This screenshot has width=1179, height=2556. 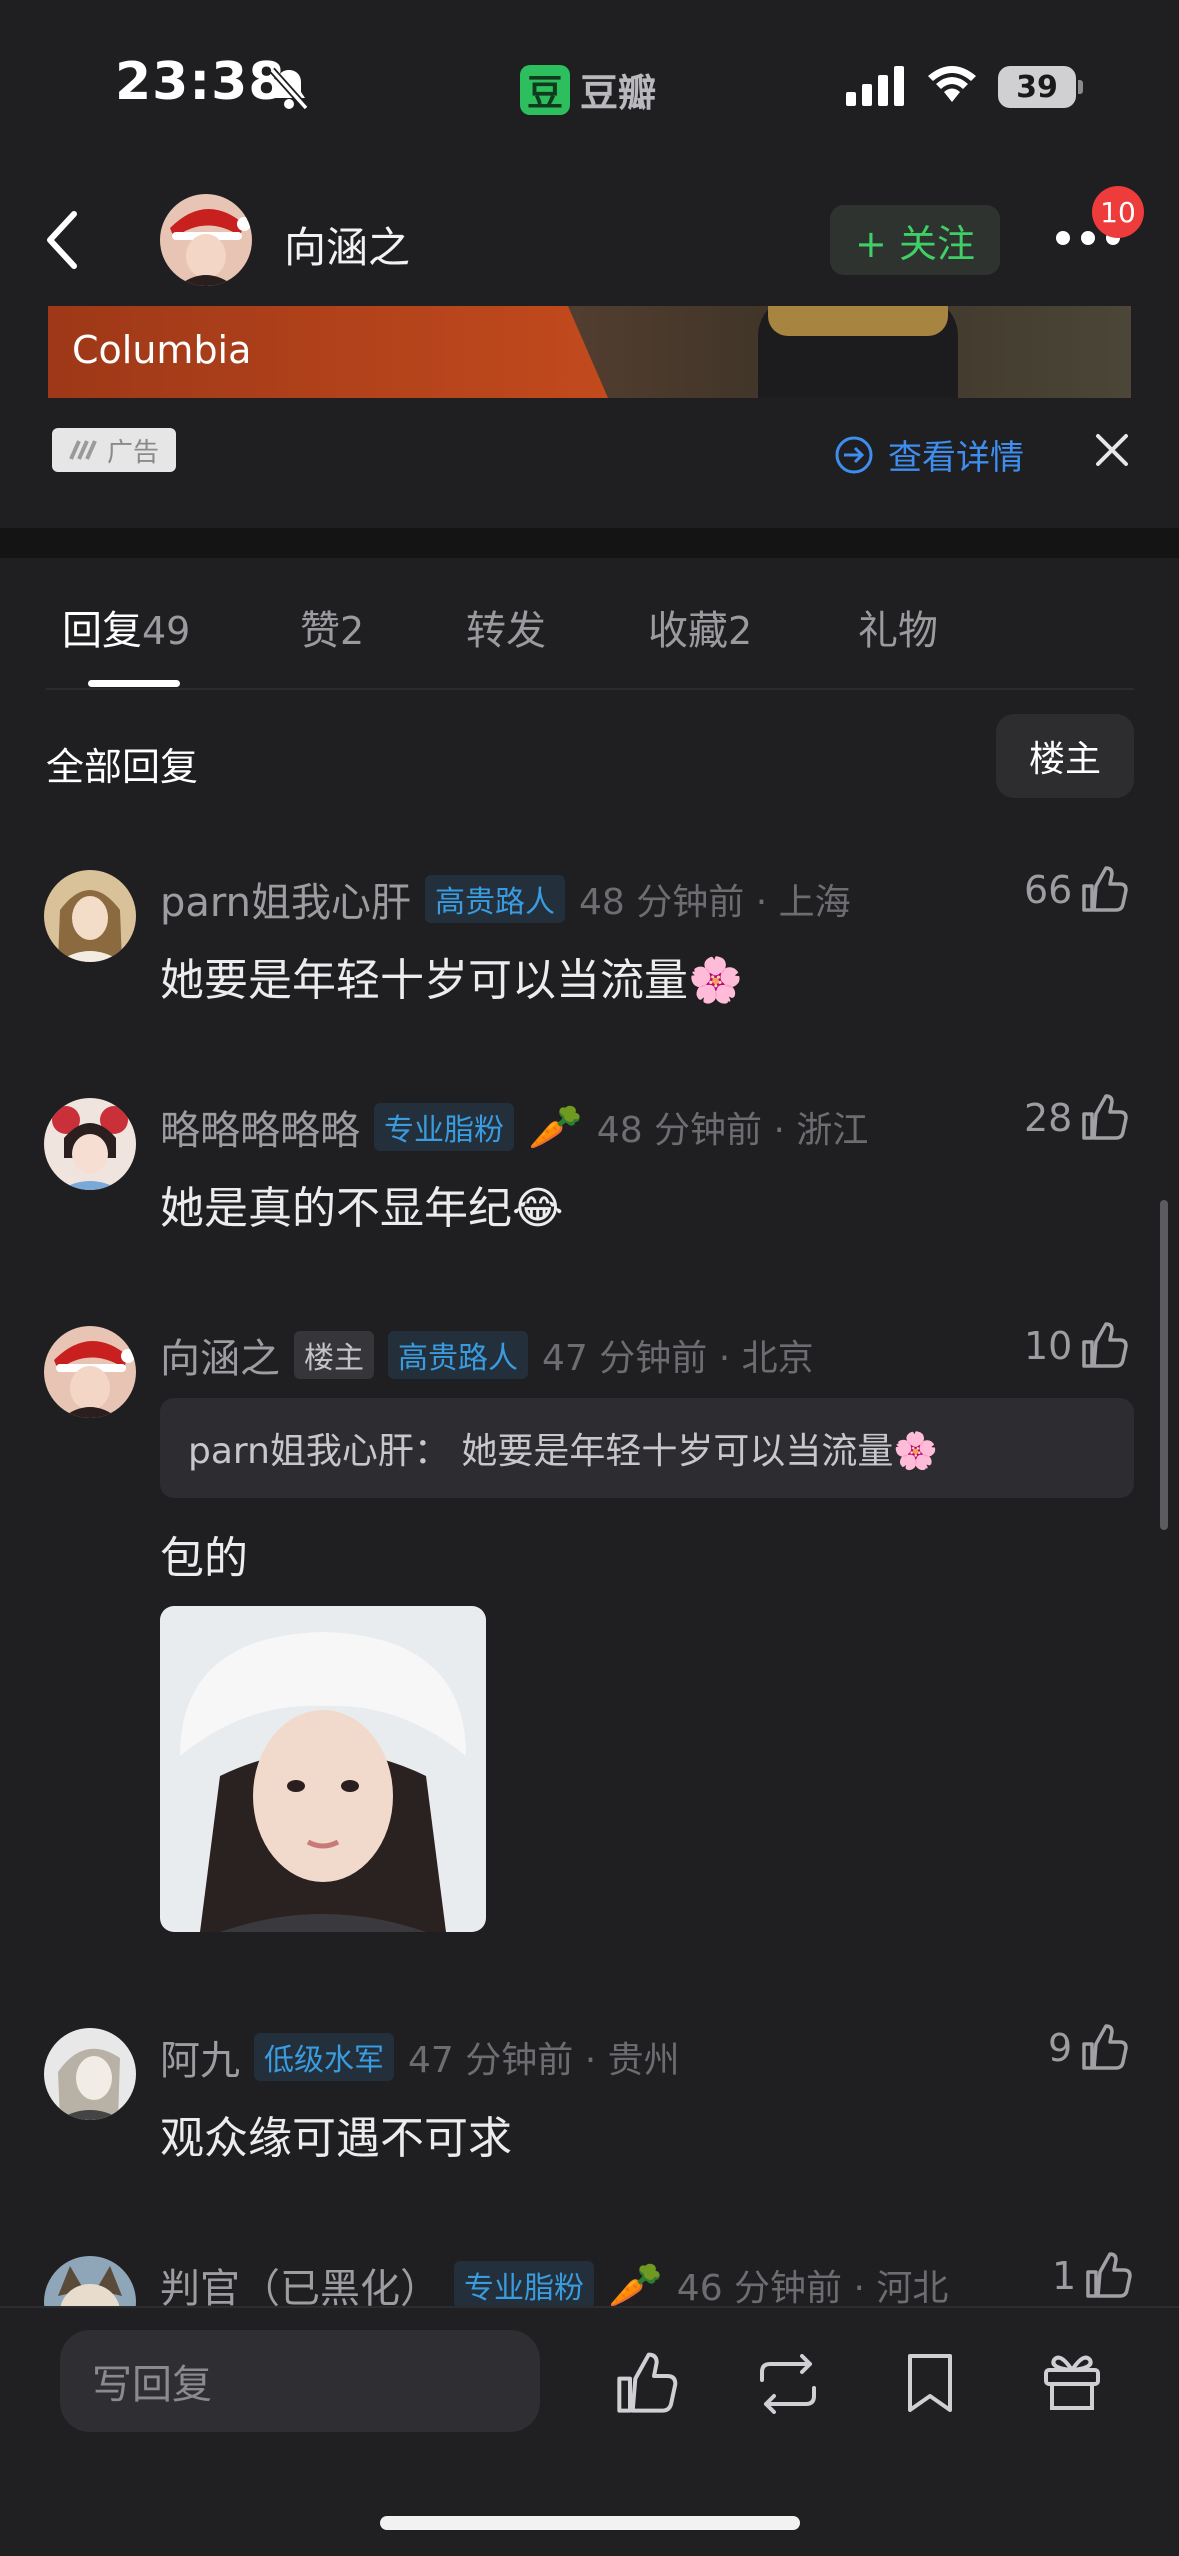 What do you see at coordinates (589, 543) in the screenshot?
I see `section-divider` at bounding box center [589, 543].